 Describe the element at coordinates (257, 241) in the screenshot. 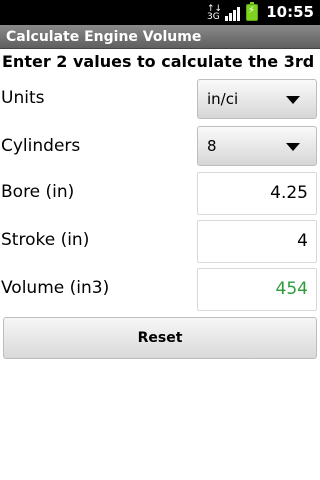

I see `stroke-input: 4` at that location.